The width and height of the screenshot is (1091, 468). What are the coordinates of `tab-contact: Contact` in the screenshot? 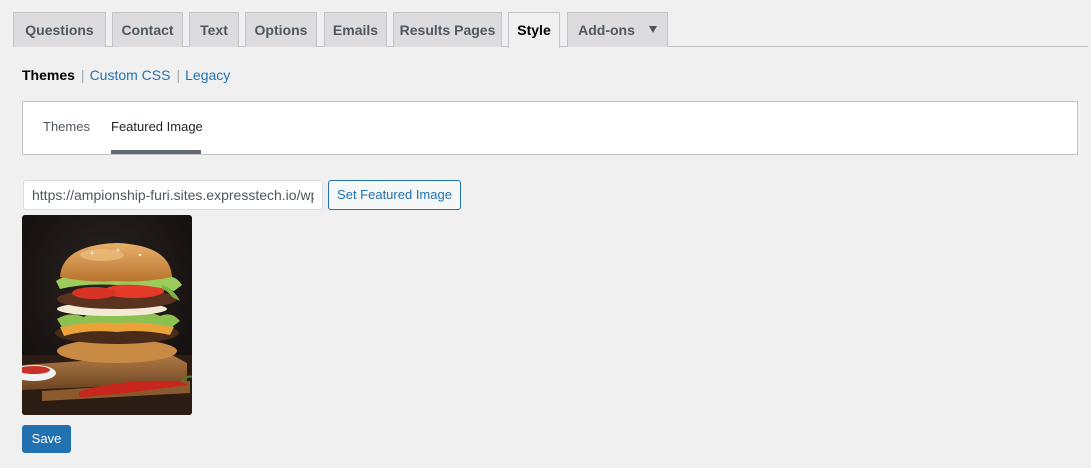 It's located at (147, 29).